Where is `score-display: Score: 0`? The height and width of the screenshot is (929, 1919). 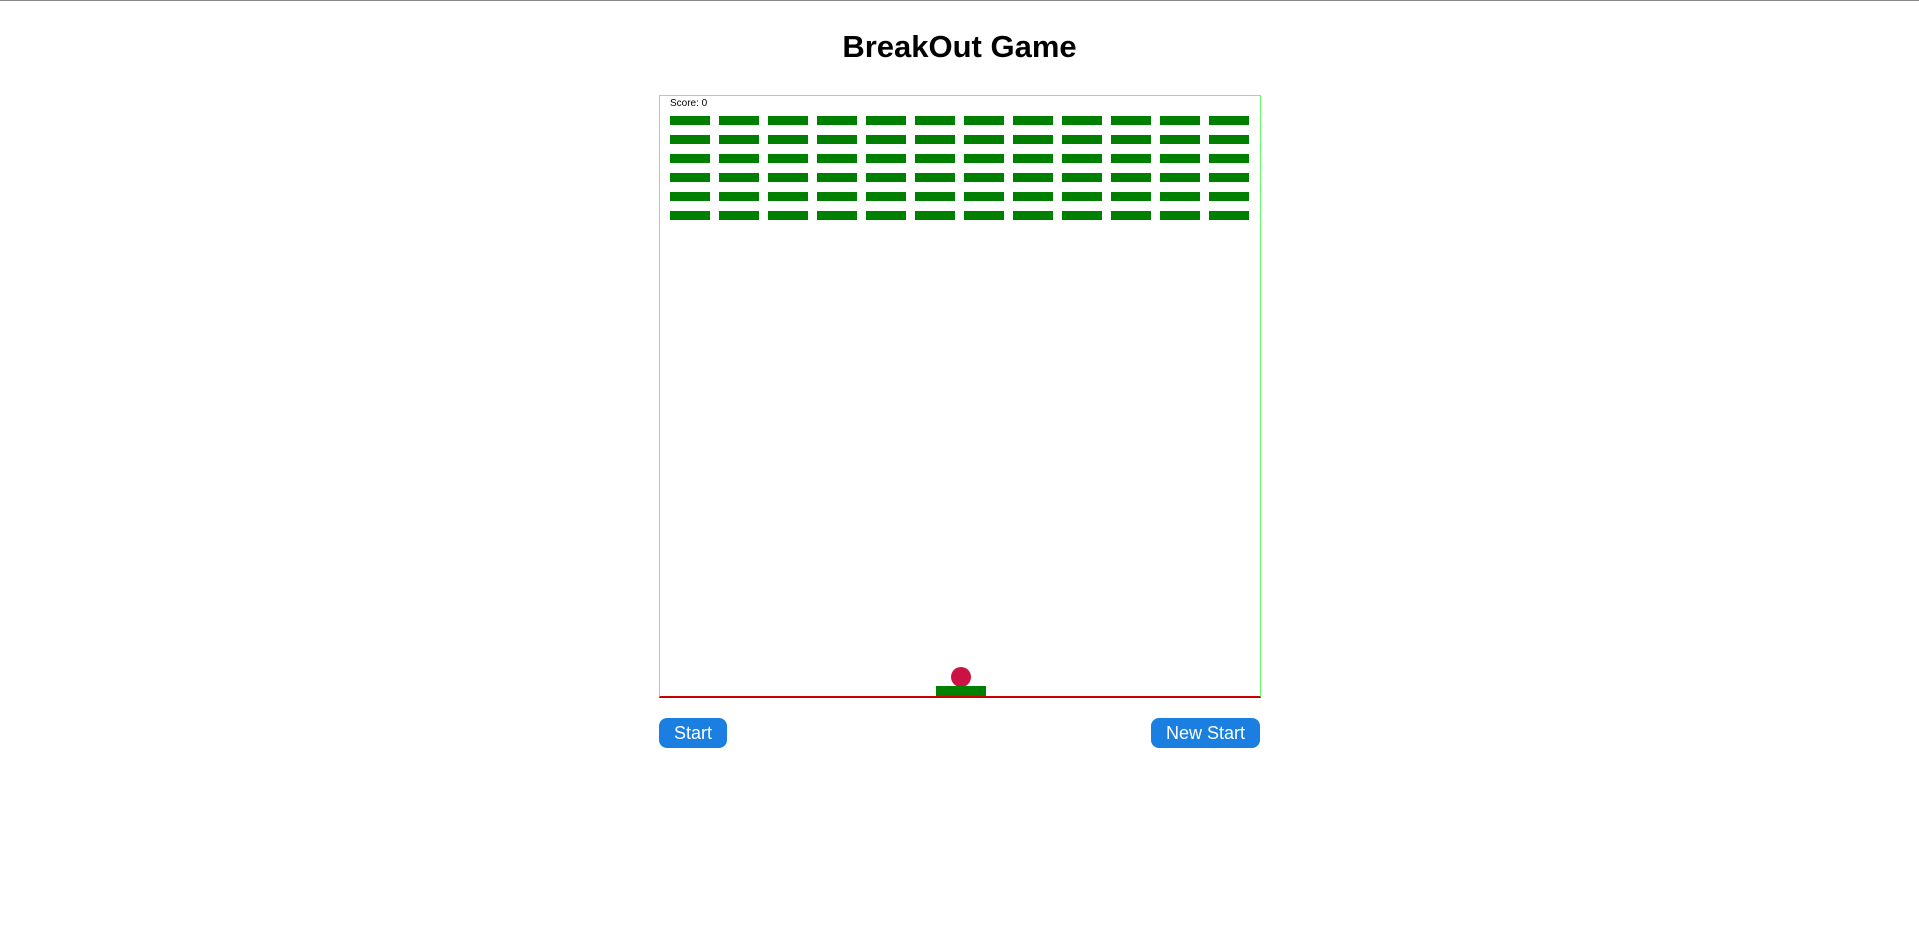
score-display: Score: 0 is located at coordinates (689, 103).